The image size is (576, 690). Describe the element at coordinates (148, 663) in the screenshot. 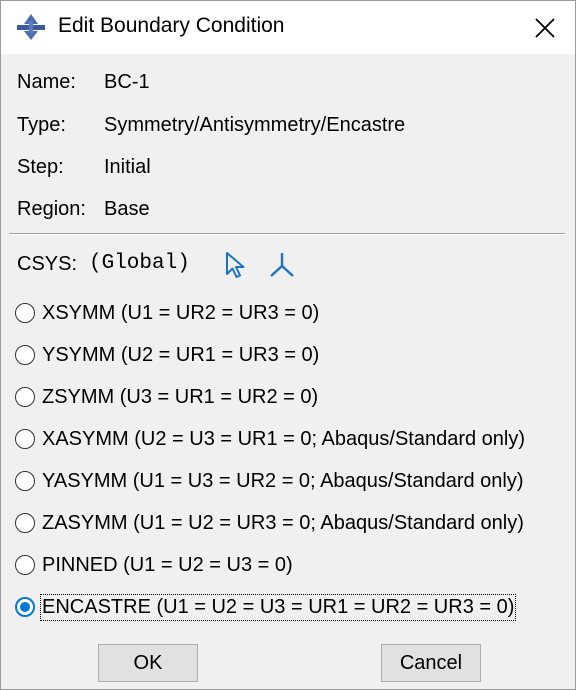

I see `ok-button: OK` at that location.